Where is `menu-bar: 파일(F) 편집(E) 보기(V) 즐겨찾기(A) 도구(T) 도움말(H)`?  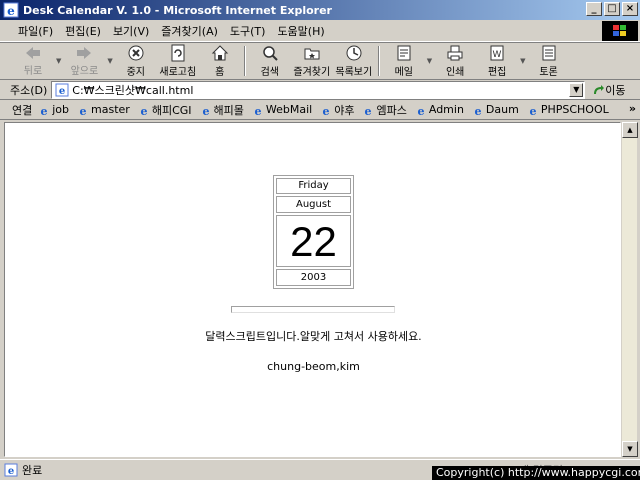 menu-bar: 파일(F) 편집(E) 보기(V) 즐겨찾기(A) 도구(T) 도움말(H) is located at coordinates (320, 31).